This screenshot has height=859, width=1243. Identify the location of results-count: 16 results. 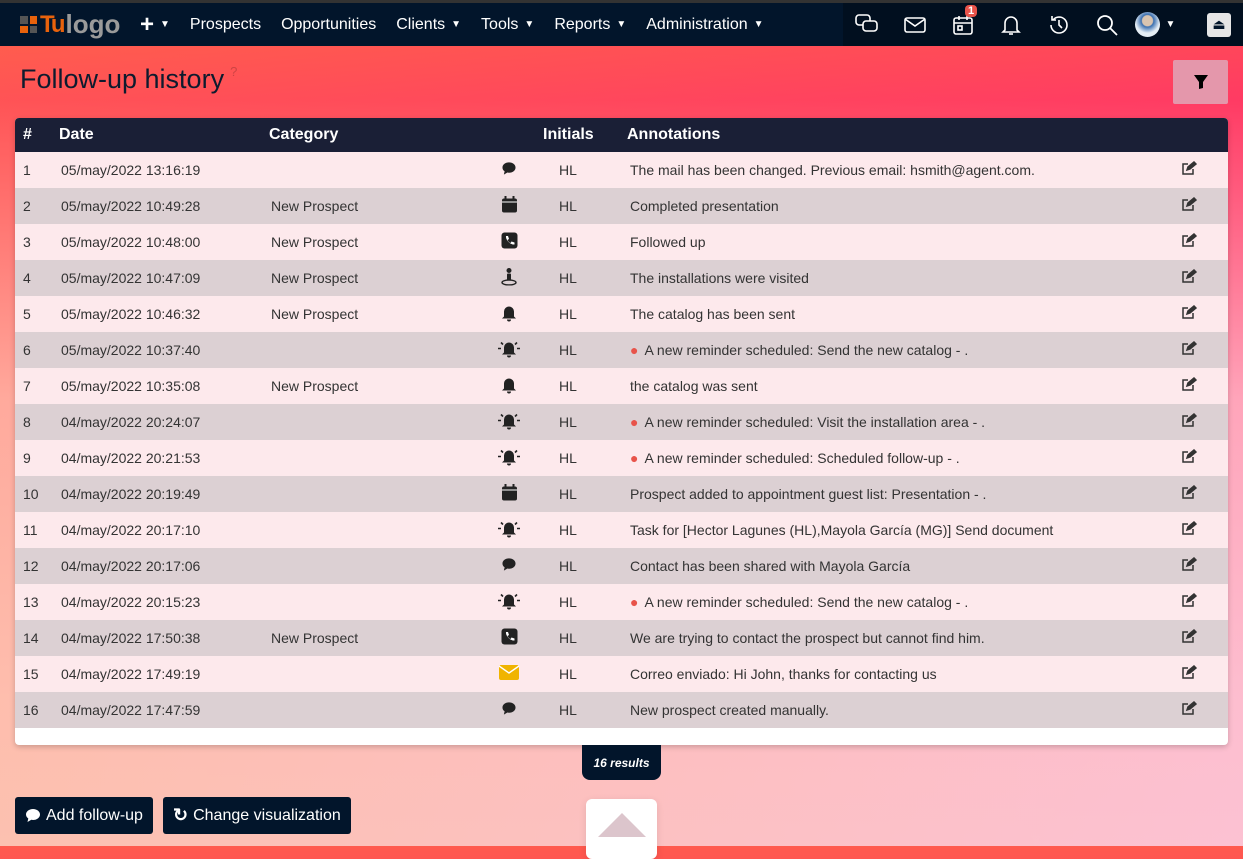
(621, 762).